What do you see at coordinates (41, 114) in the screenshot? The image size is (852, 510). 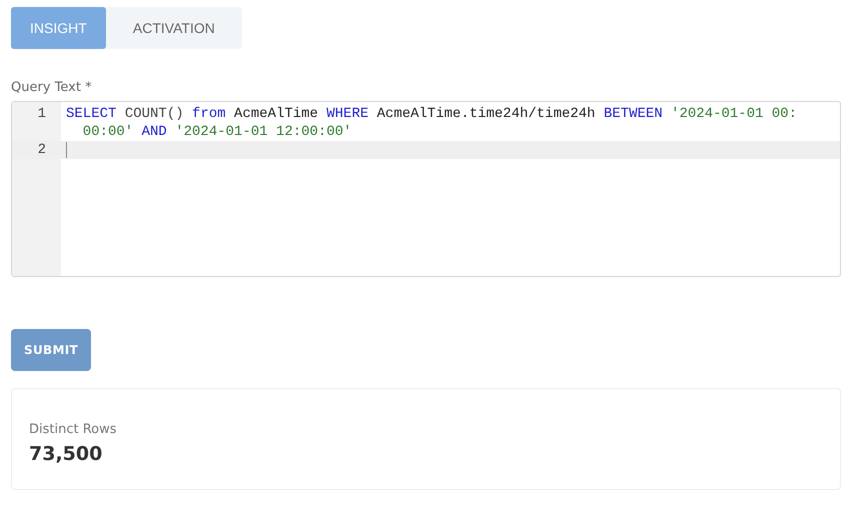 I see `line-number: 1` at bounding box center [41, 114].